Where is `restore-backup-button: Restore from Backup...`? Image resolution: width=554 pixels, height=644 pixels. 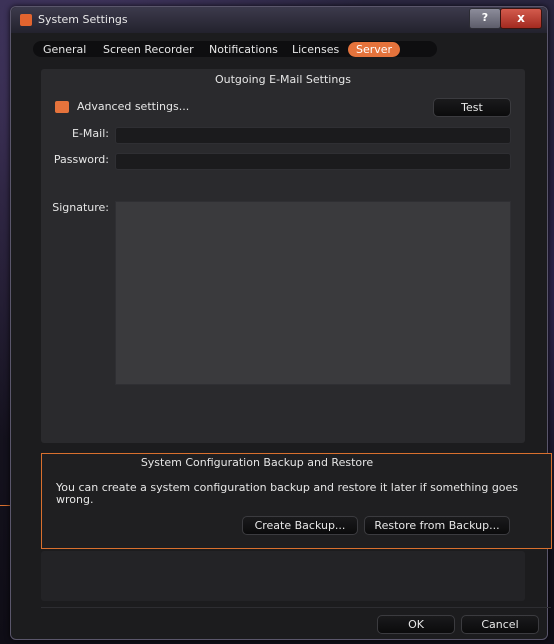 restore-backup-button: Restore from Backup... is located at coordinates (437, 525).